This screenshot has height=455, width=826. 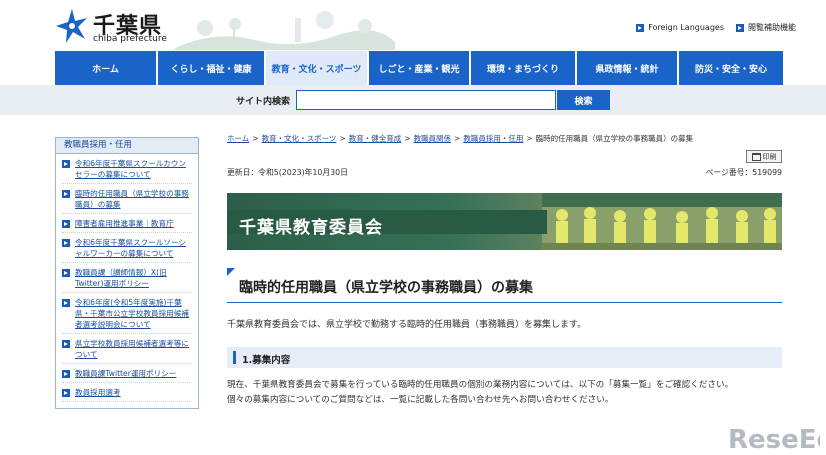 I want to click on search-label: サイト内検索, so click(x=263, y=102).